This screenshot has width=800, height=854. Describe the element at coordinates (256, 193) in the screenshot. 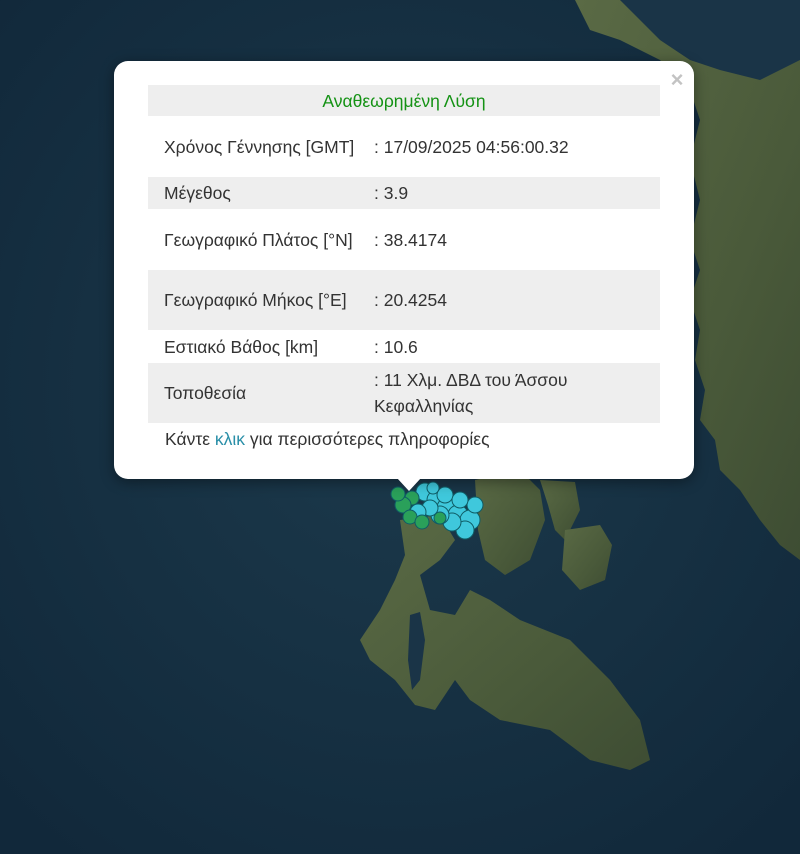

I see `row-label-magnitude: Μέγεθος` at that location.